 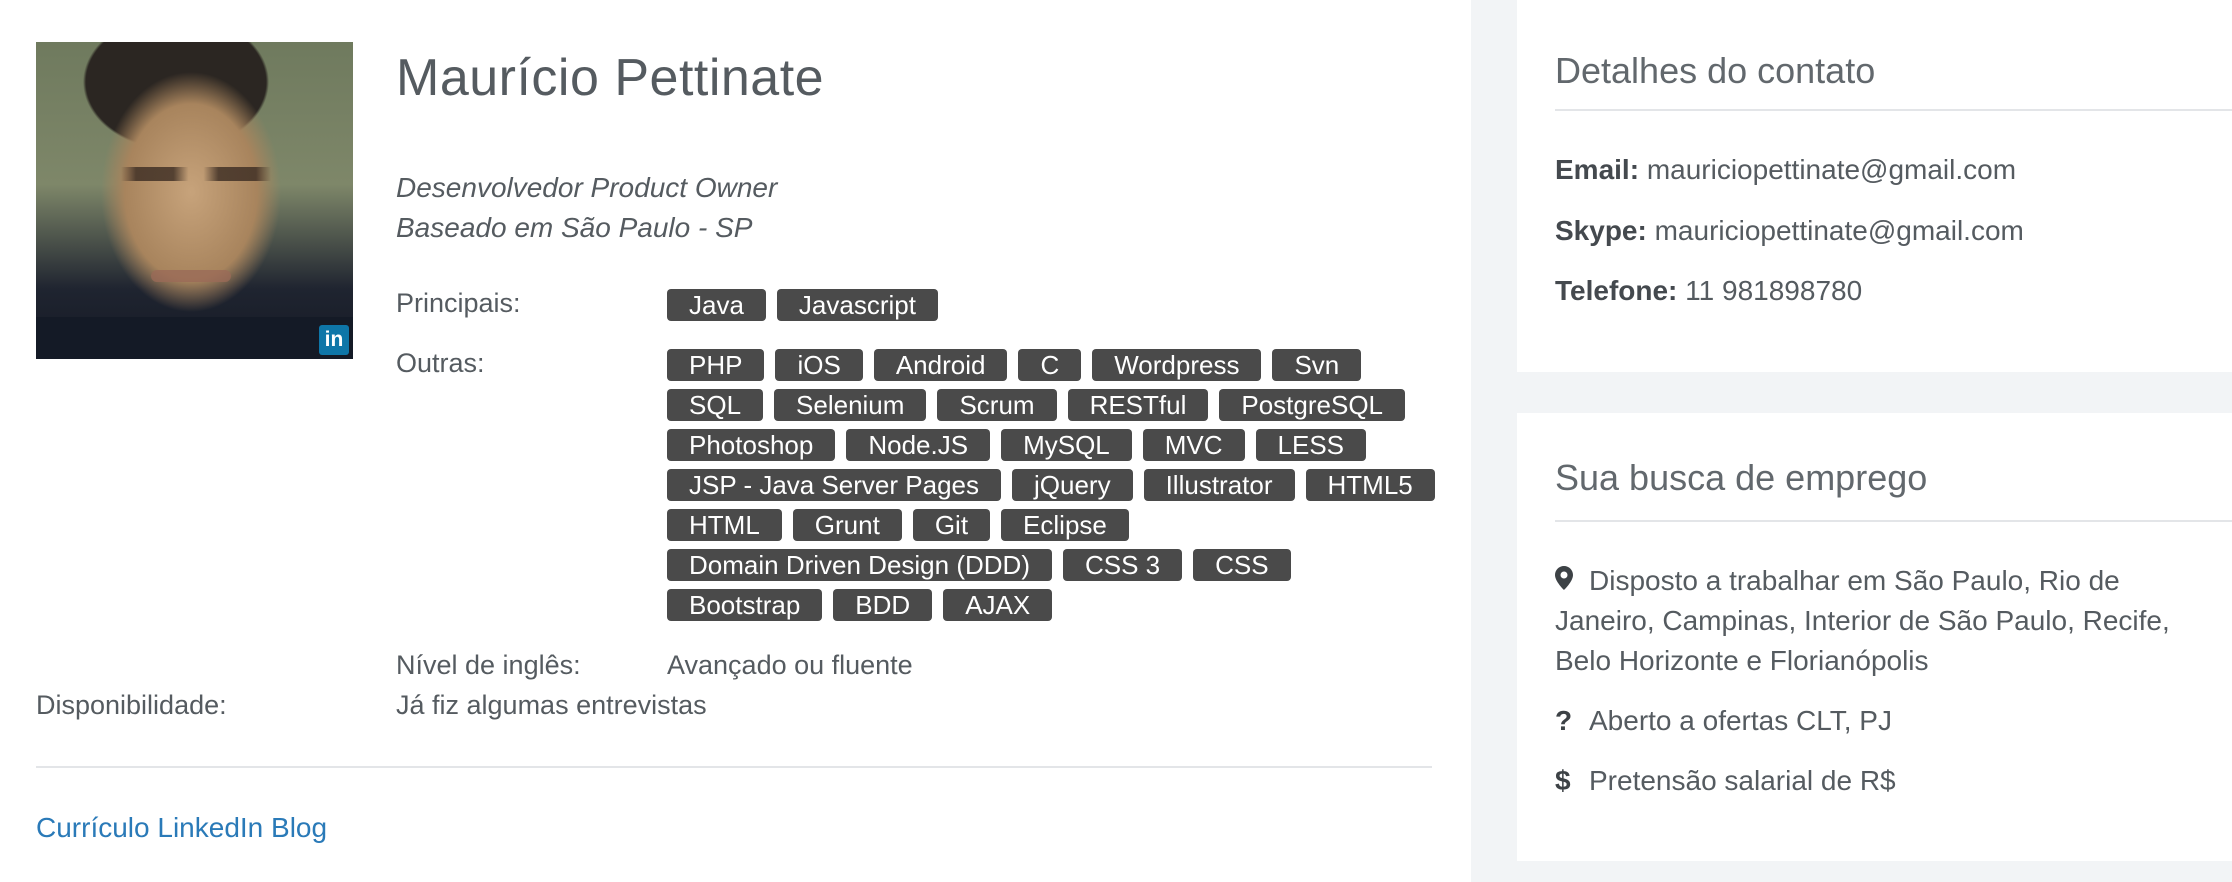 I want to click on contact-divider, so click(x=1893, y=110).